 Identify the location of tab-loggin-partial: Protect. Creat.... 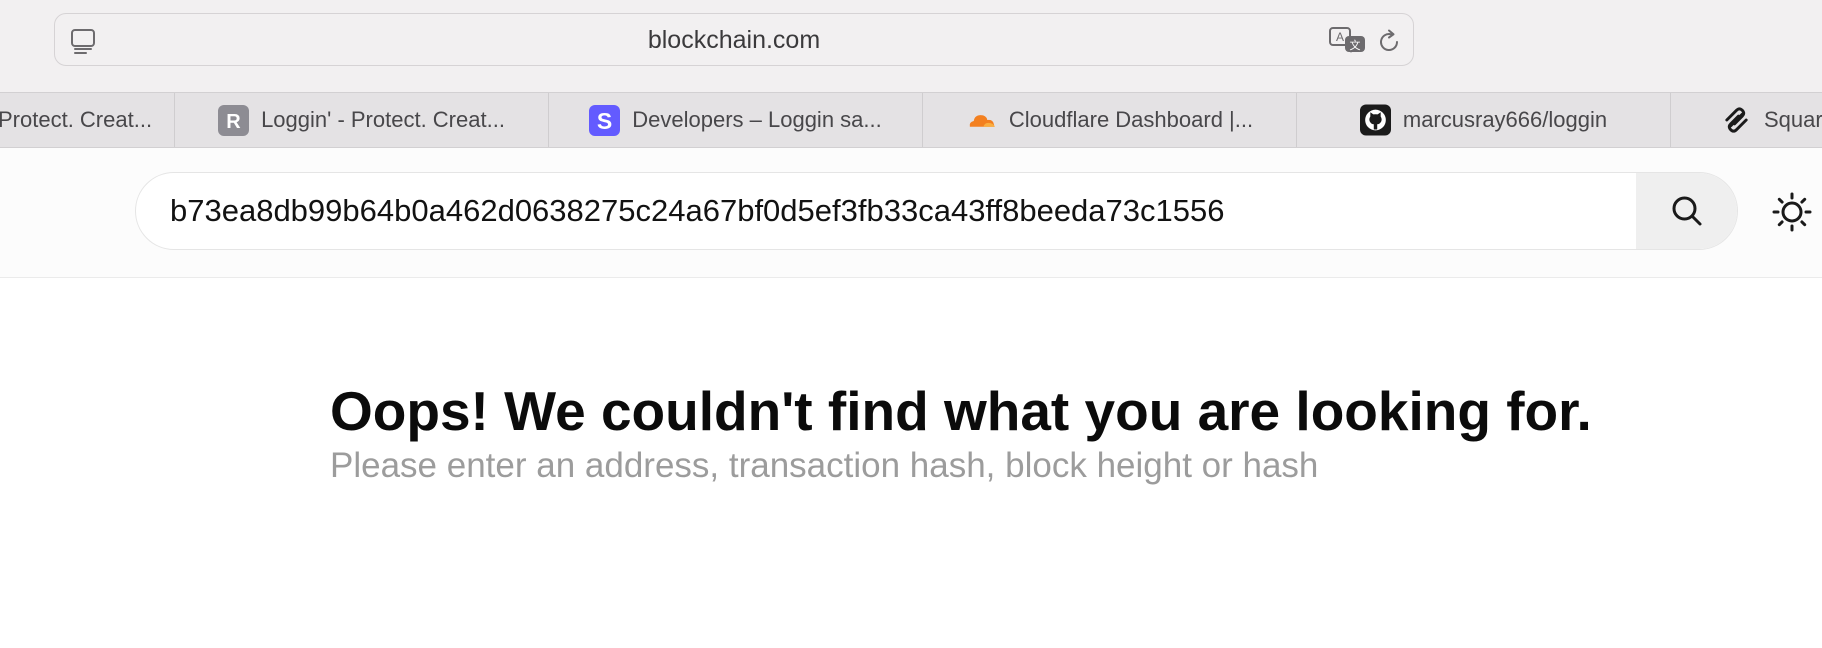
(87, 120).